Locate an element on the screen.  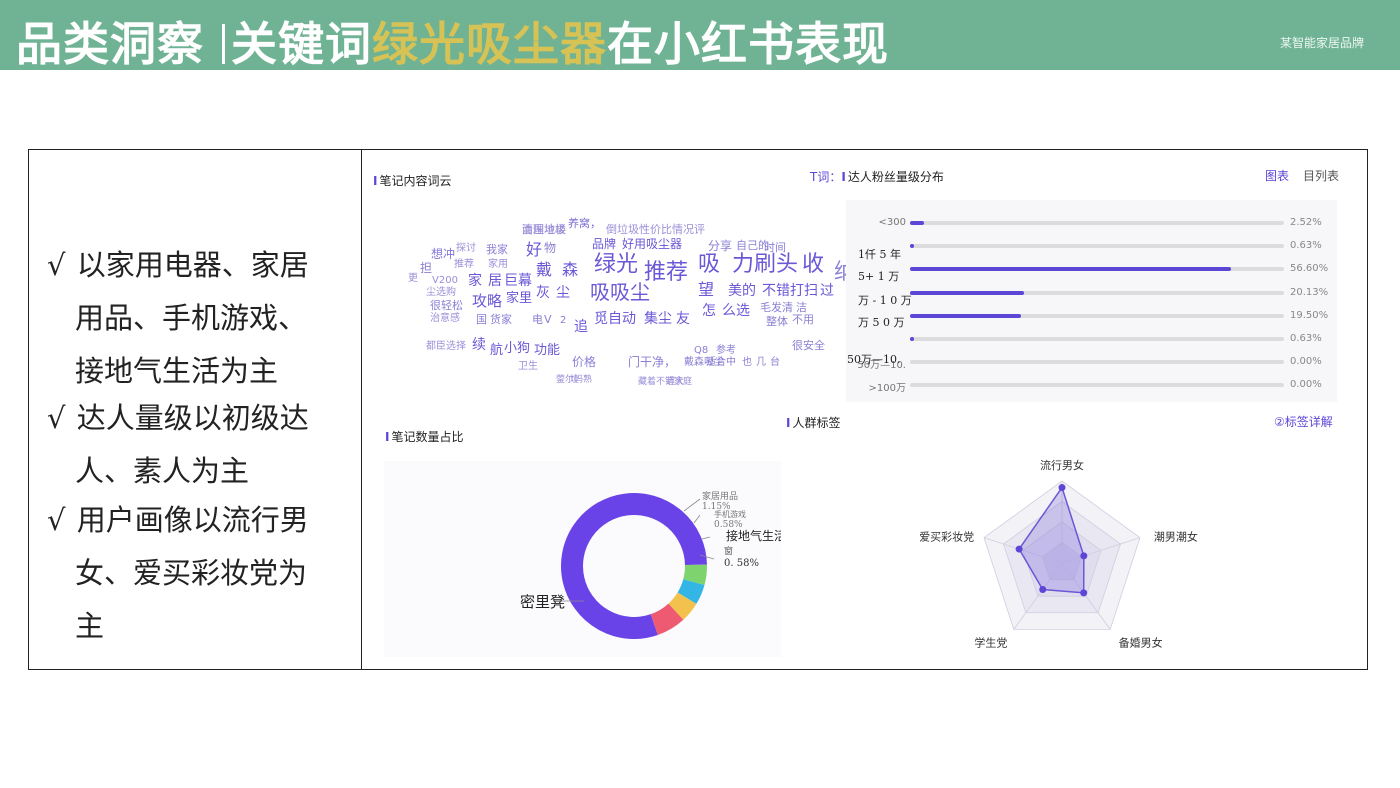
tab-chart: 图表 is located at coordinates (1277, 175).